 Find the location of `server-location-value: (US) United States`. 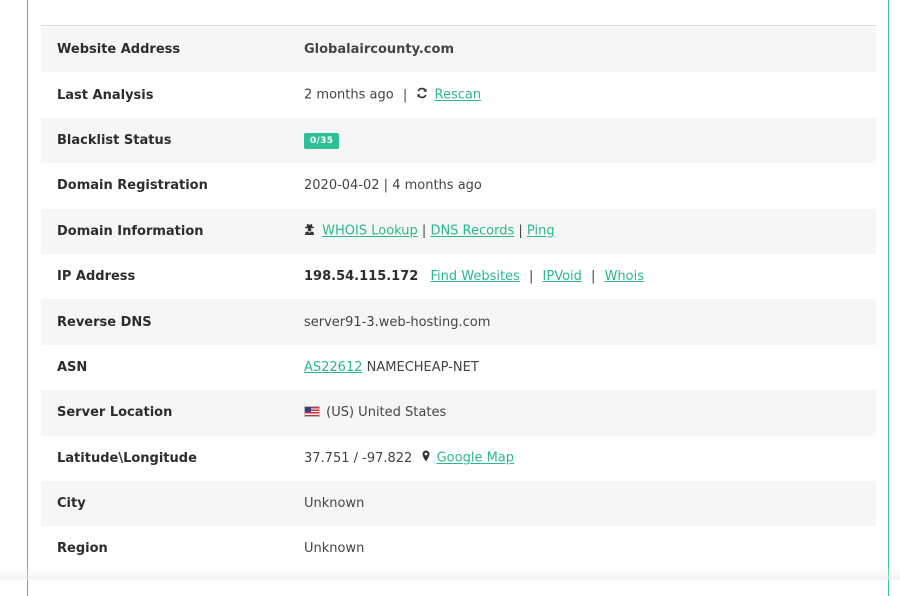

server-location-value: (US) United States is located at coordinates (590, 412).